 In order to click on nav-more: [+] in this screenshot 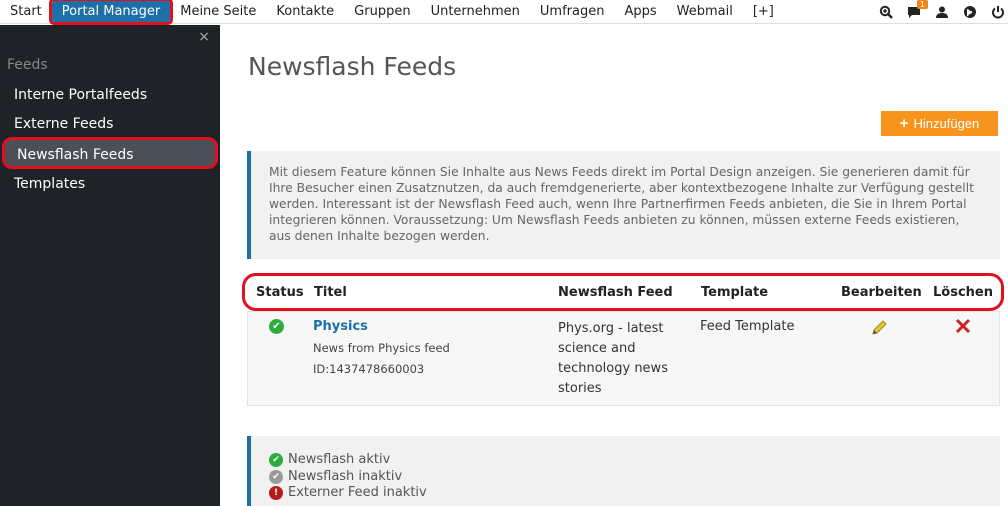, I will do `click(763, 11)`.